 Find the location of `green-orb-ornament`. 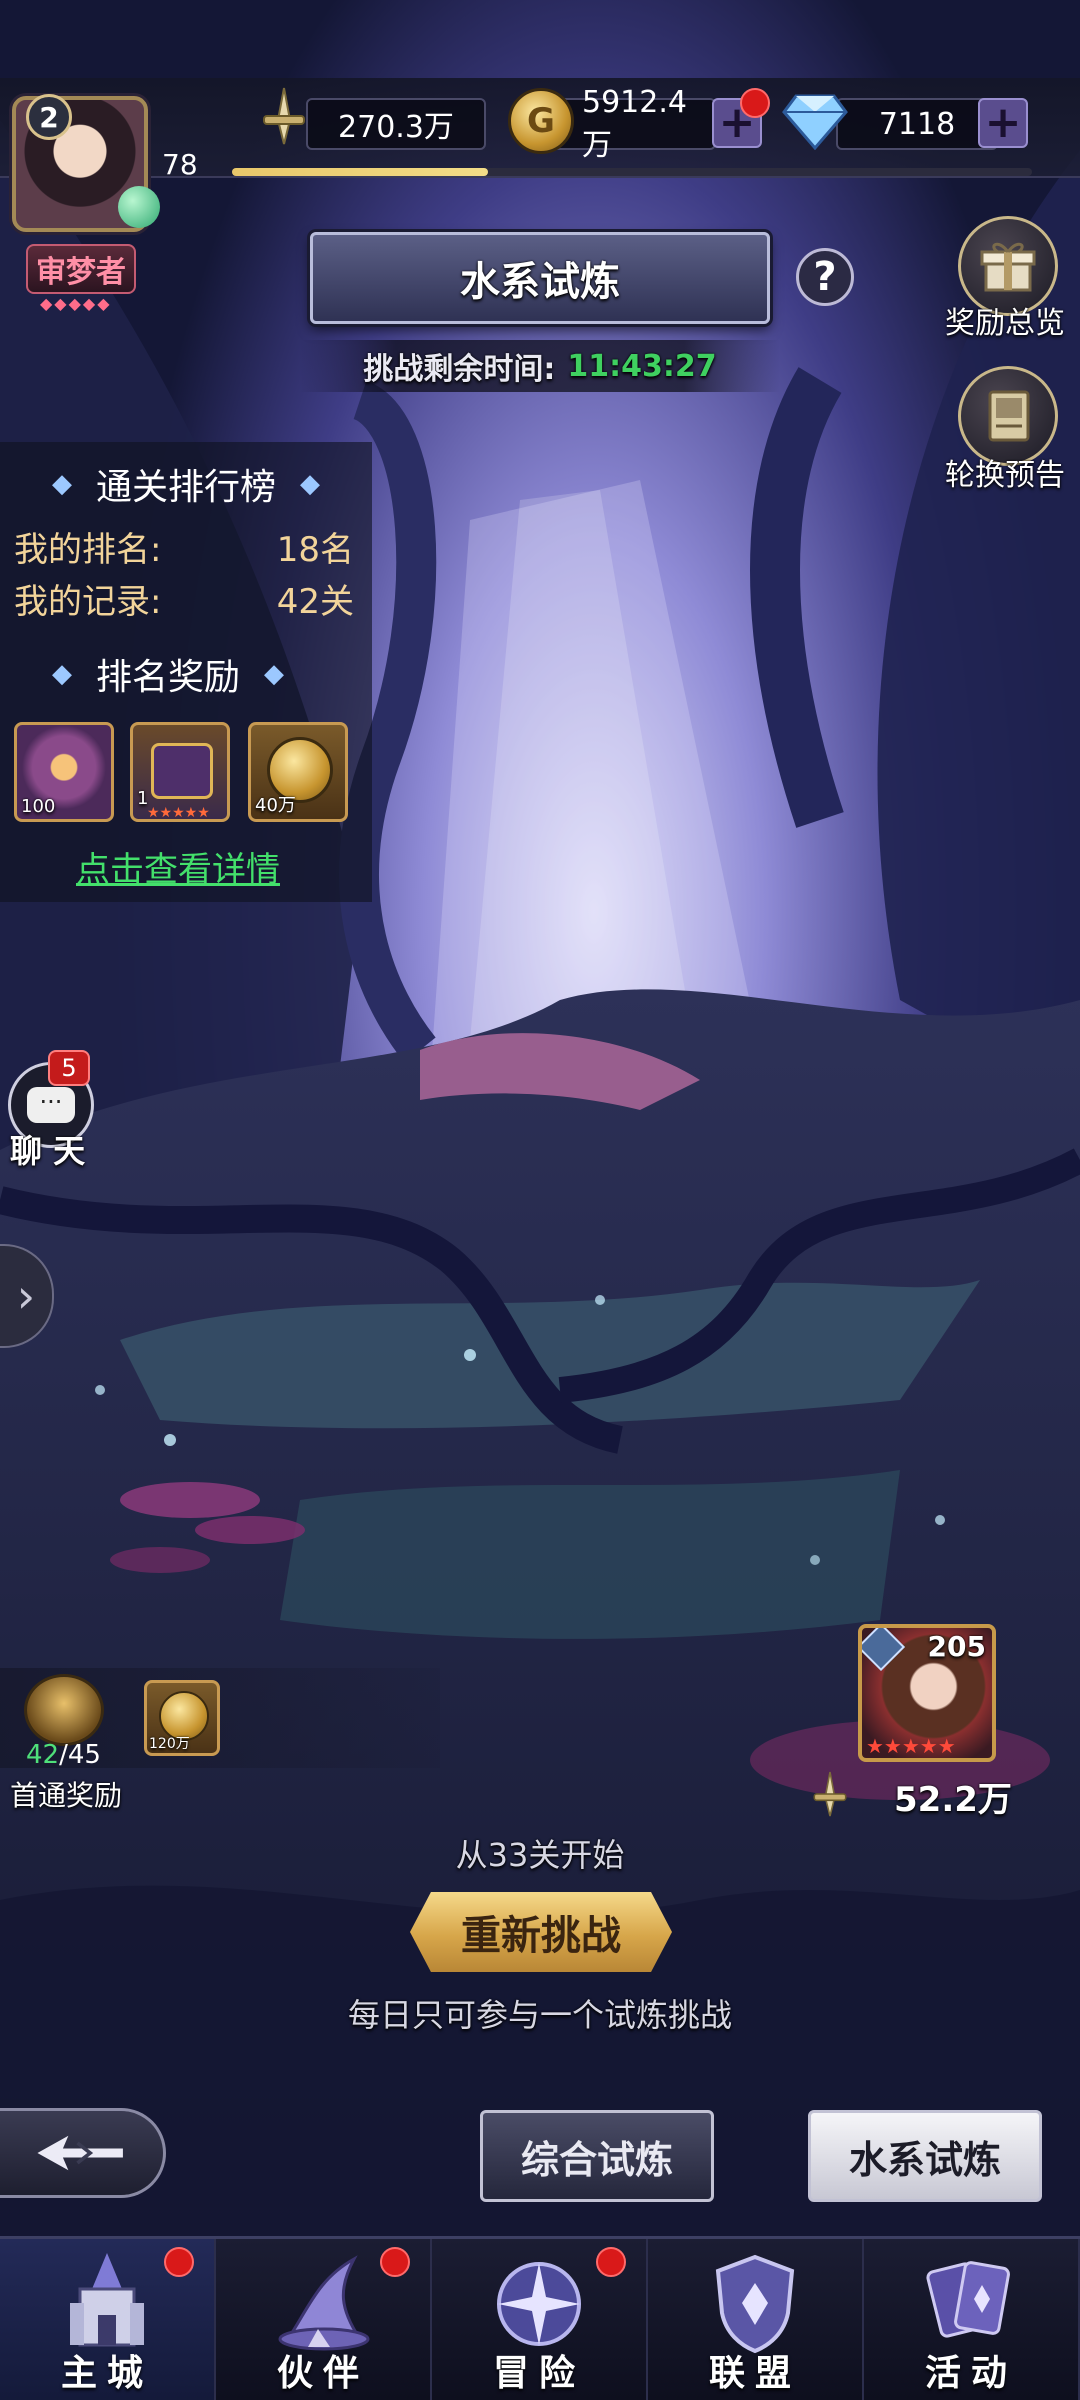

green-orb-ornament is located at coordinates (139, 207).